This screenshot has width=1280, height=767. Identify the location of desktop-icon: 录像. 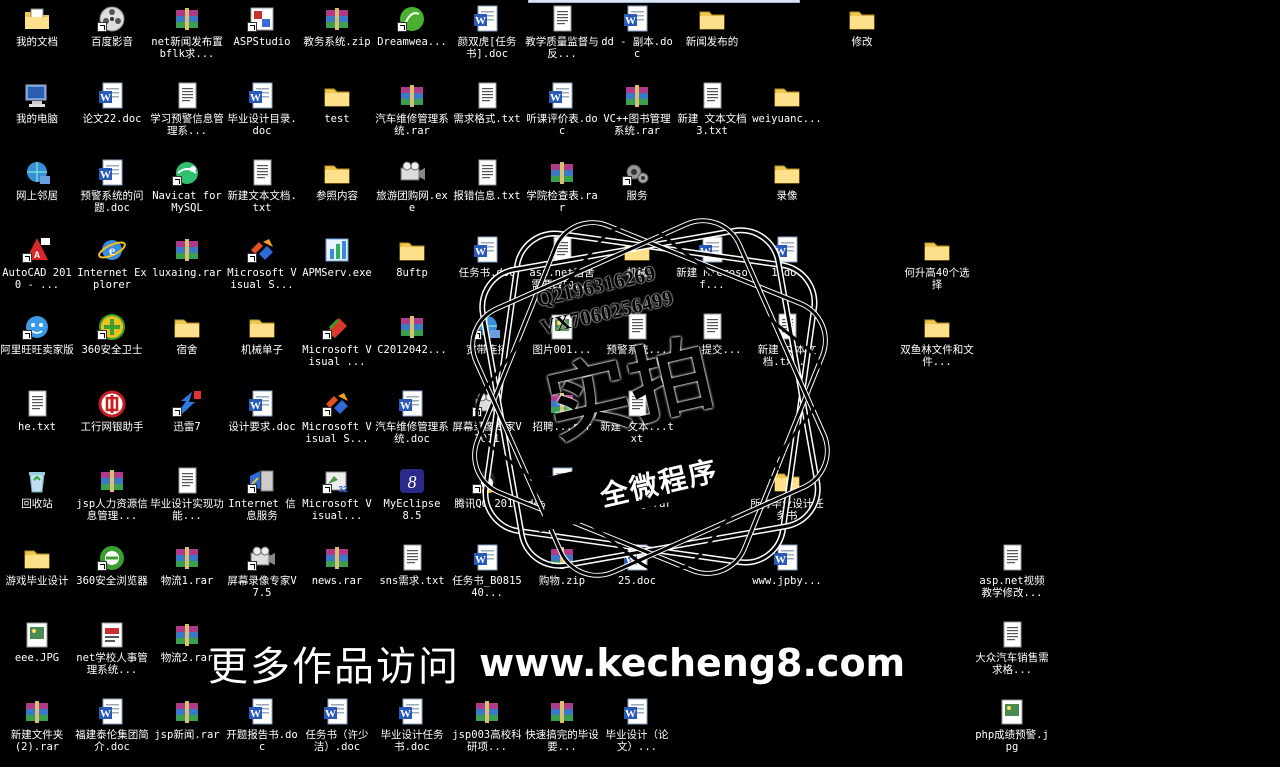
(787, 192).